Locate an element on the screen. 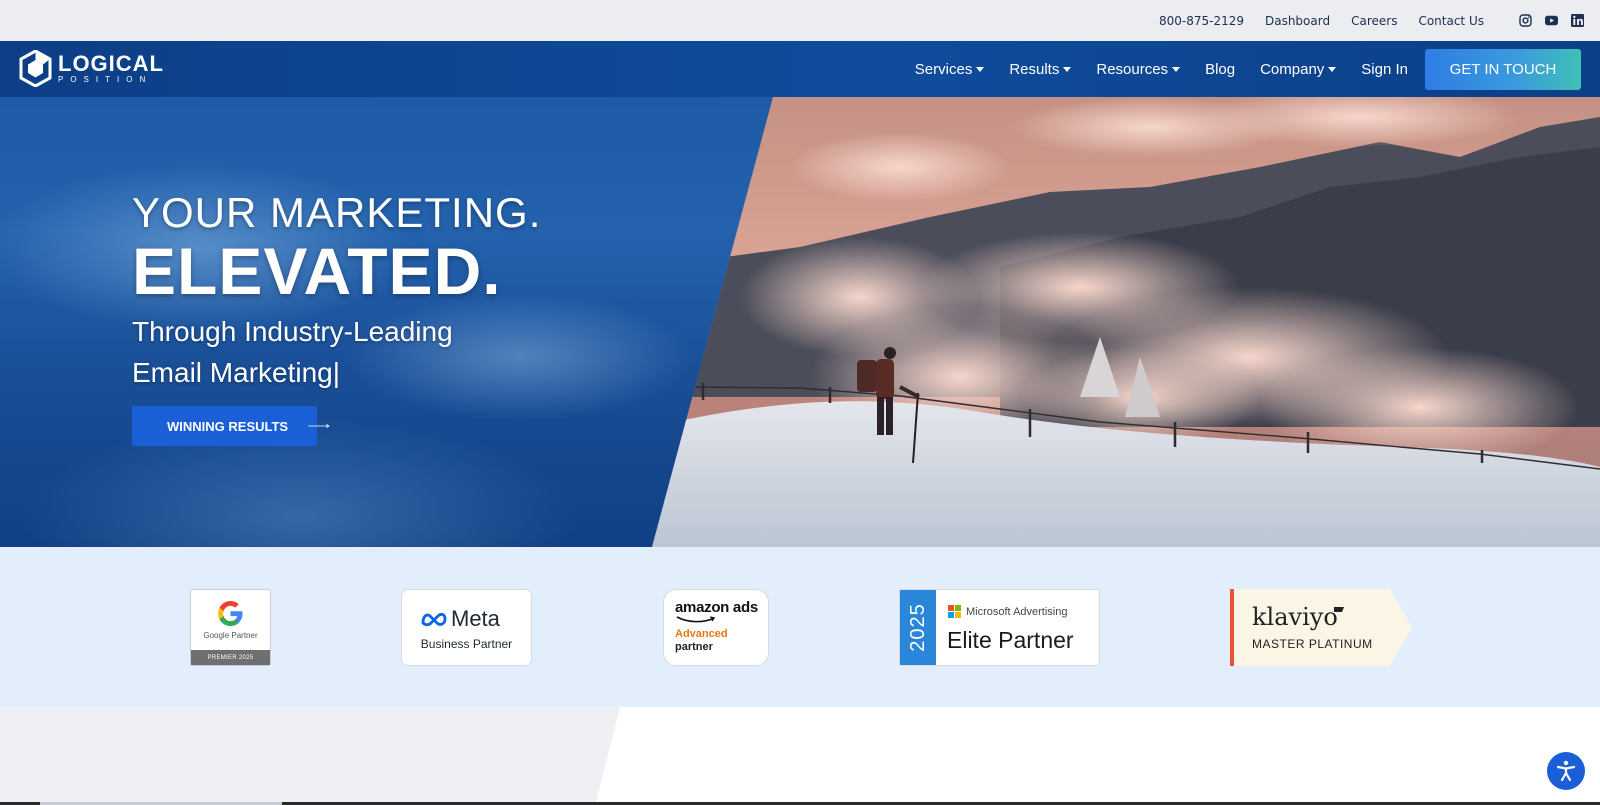  year-label: 2025 is located at coordinates (917, 627).